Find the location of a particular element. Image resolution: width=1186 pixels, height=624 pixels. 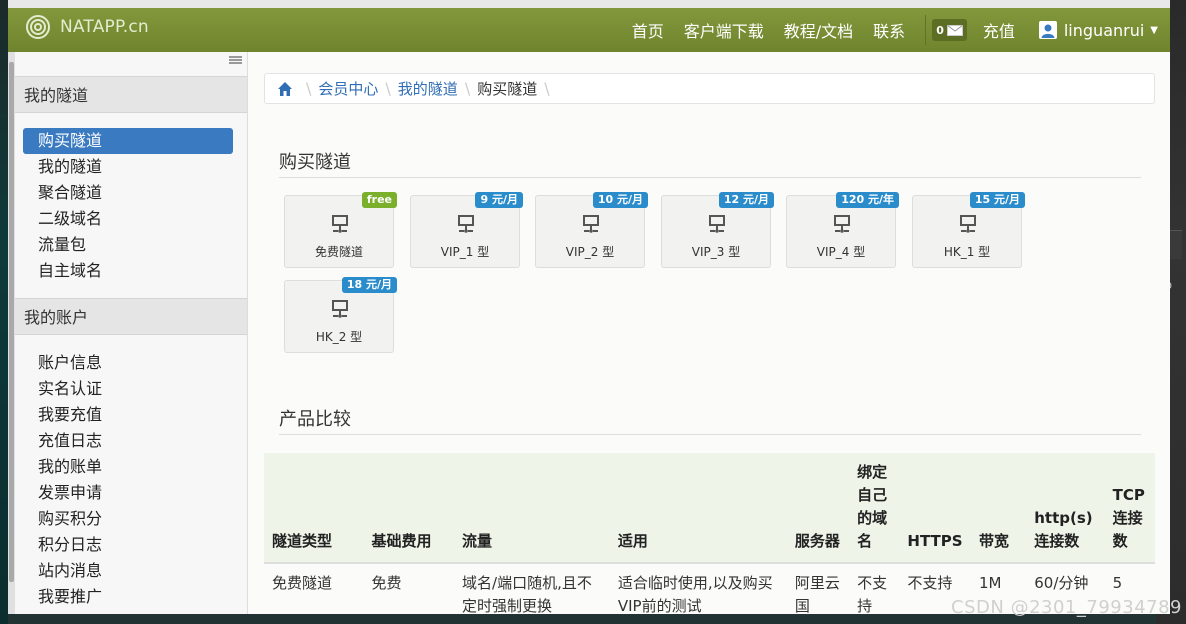

cell-base-fee: 免费 is located at coordinates (386, 583).